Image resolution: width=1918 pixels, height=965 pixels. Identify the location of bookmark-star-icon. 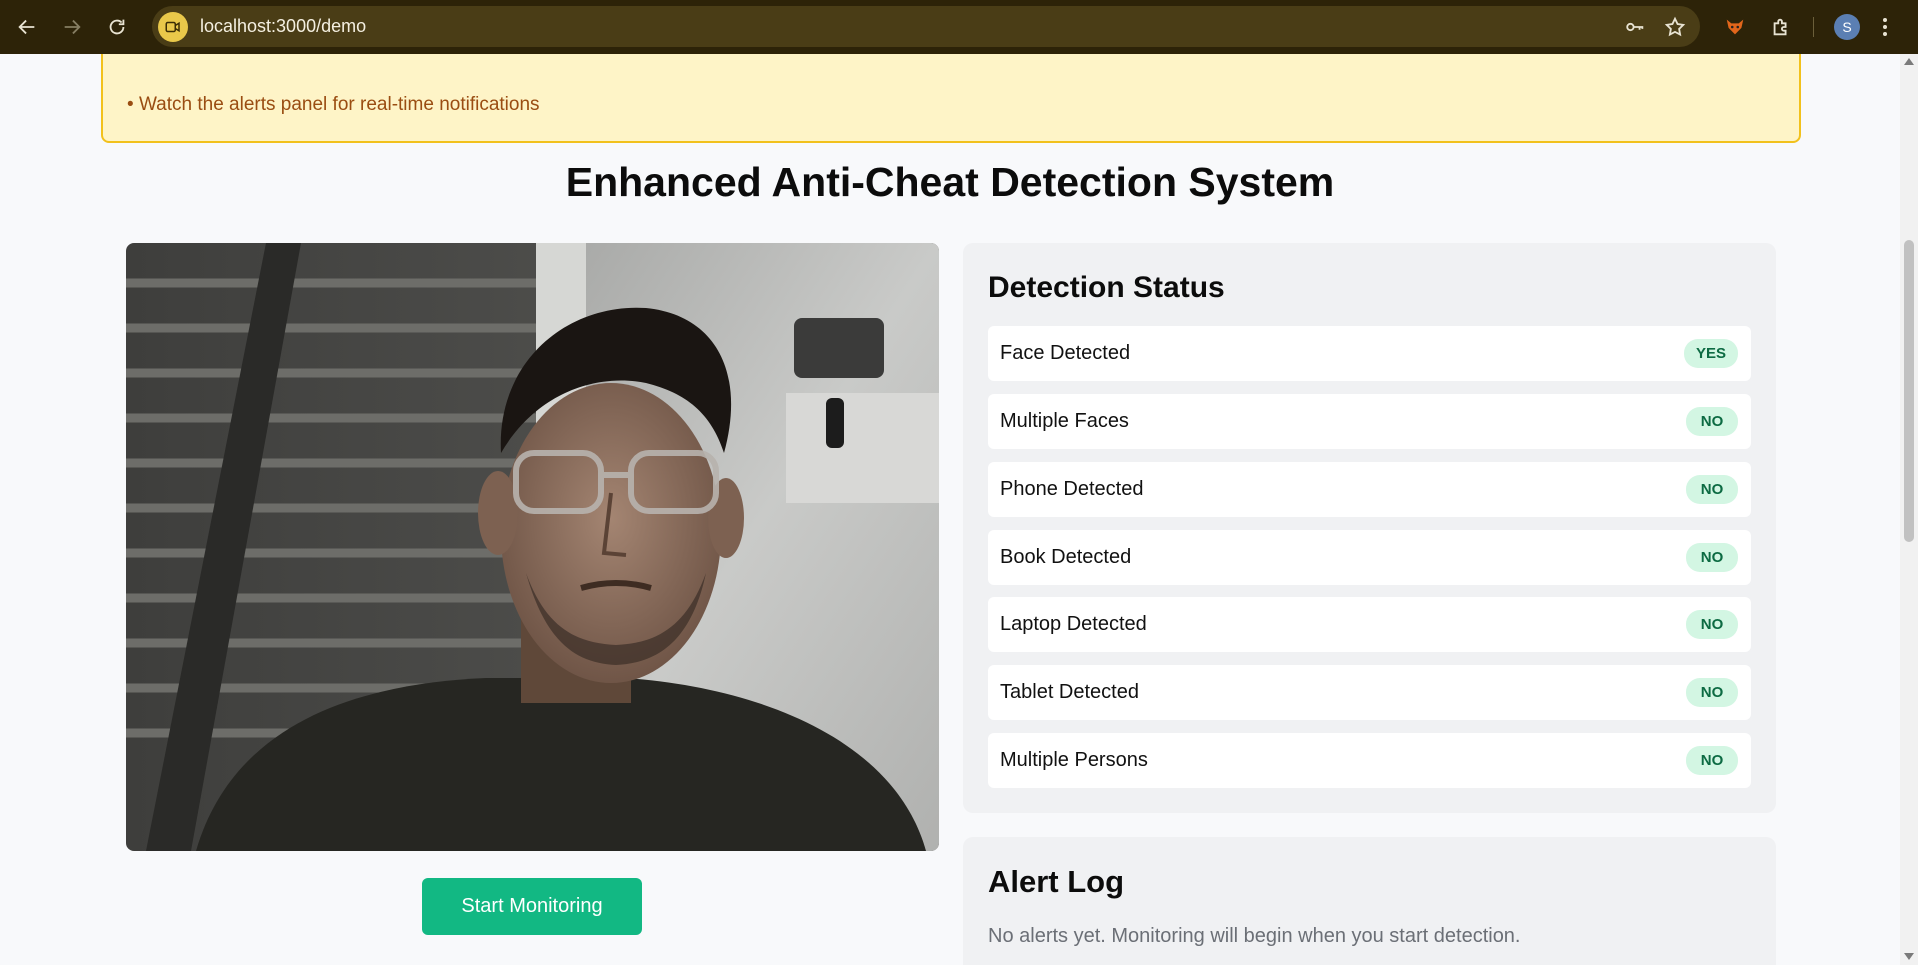
(1675, 27).